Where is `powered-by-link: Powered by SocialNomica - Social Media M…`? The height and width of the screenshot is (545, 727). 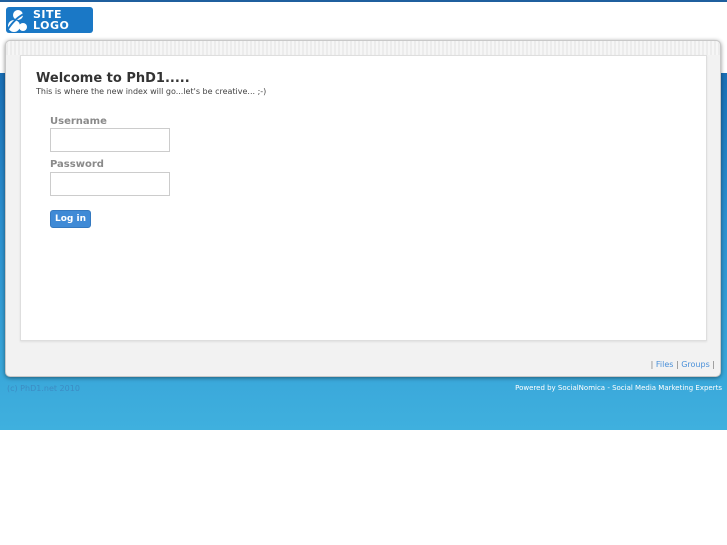 powered-by-link: Powered by SocialNomica - Social Media M… is located at coordinates (618, 388).